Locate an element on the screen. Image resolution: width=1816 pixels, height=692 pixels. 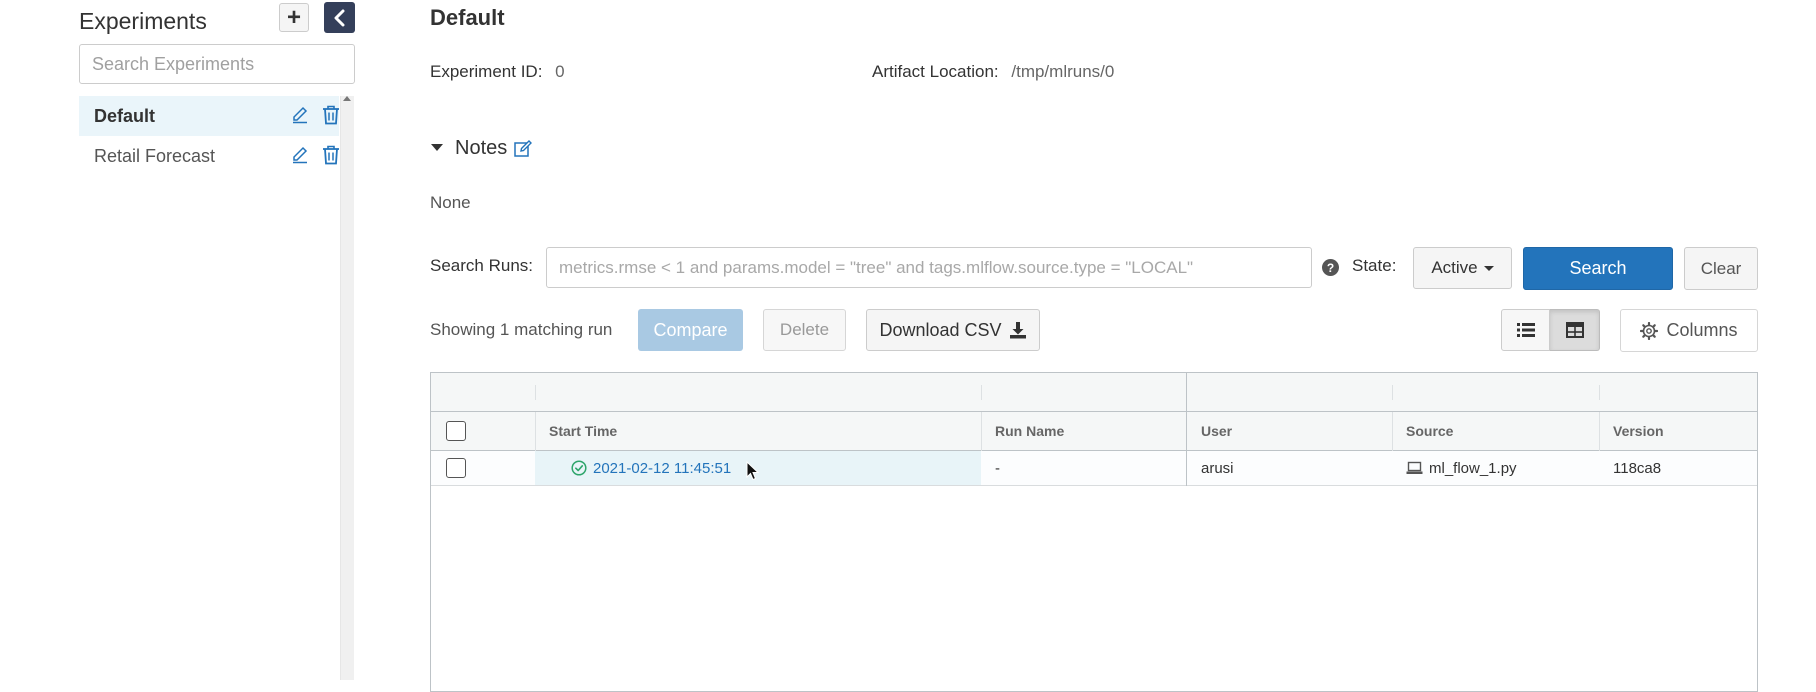
start-time-value: 2021-02-12 11:45:51 is located at coordinates (662, 468).